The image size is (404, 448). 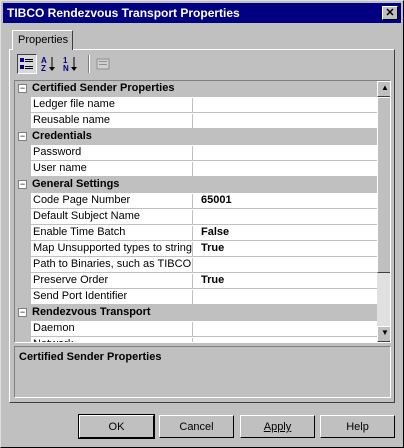 I want to click on help-button: Help, so click(x=357, y=426).